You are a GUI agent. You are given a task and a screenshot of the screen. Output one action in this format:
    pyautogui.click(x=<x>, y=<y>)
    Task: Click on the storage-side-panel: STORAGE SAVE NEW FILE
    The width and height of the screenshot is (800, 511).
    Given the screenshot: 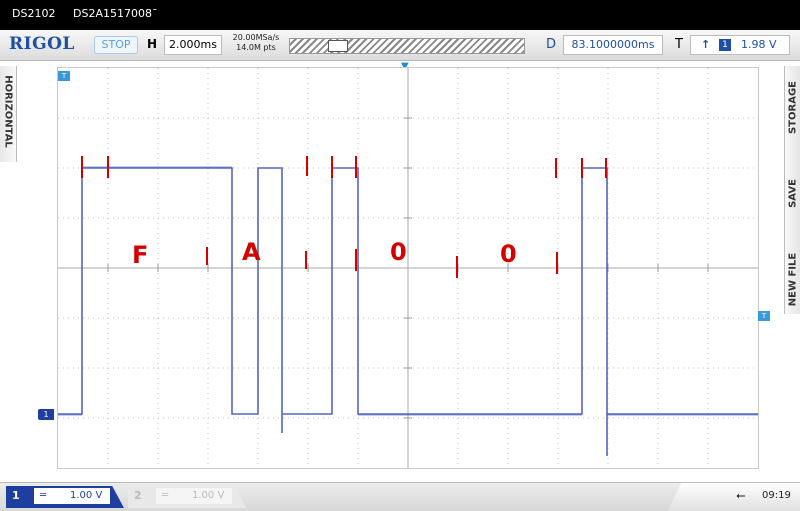 What is the action you would take?
    pyautogui.click(x=792, y=190)
    